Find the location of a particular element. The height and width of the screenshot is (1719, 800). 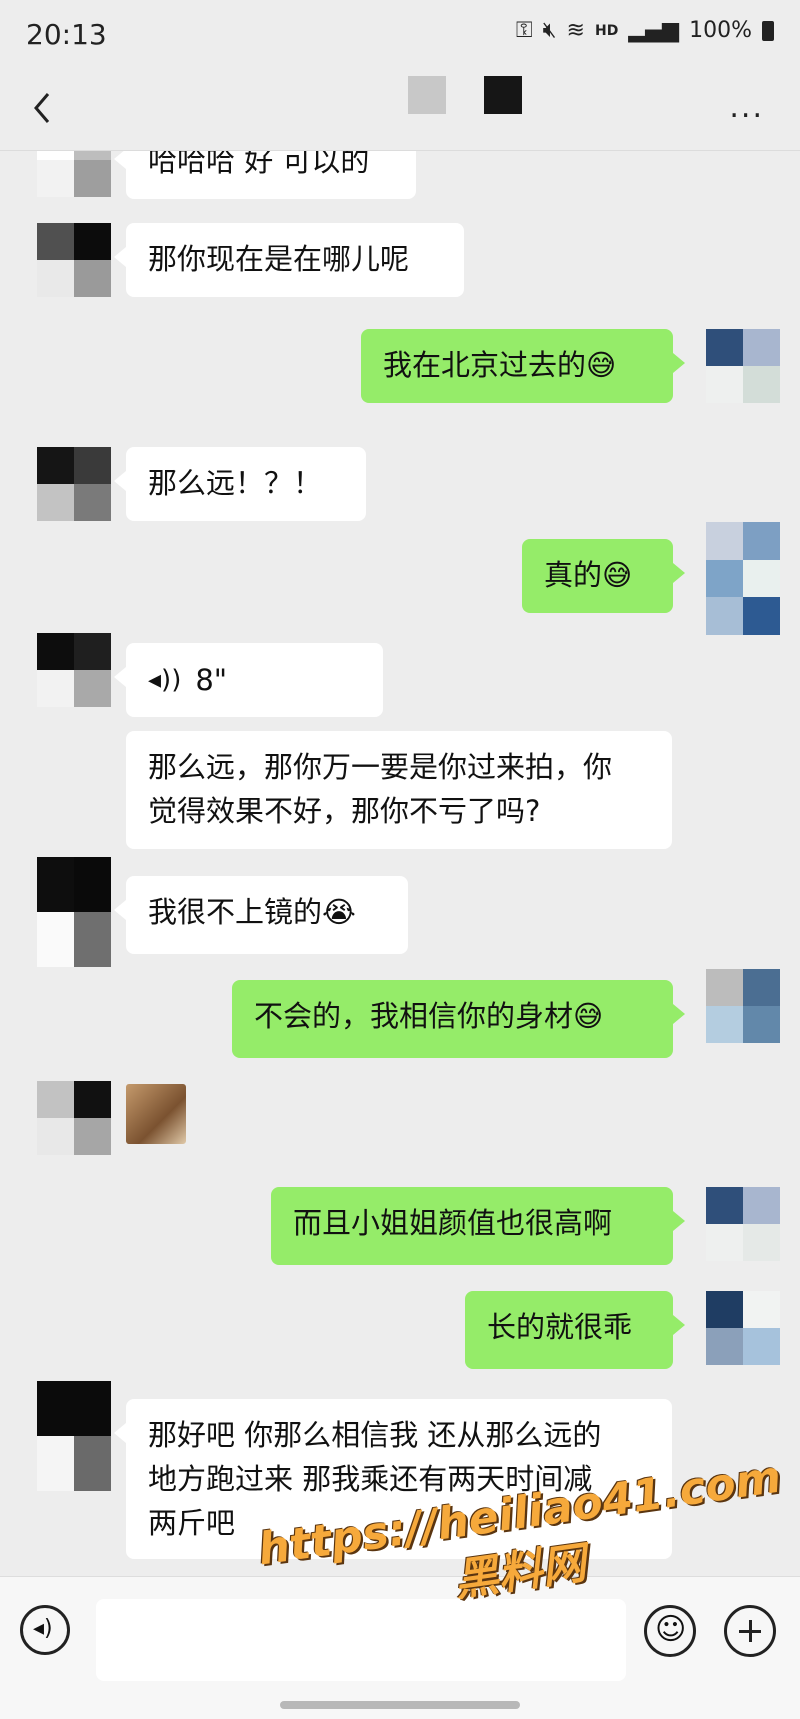

mute-icon: 🔇︎ is located at coordinates (549, 30).